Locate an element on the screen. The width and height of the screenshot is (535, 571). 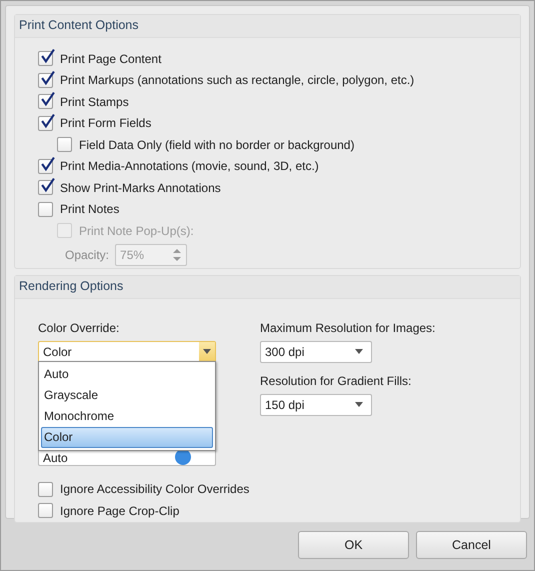
checkbox-label: Print Form Fields is located at coordinates (106, 123).